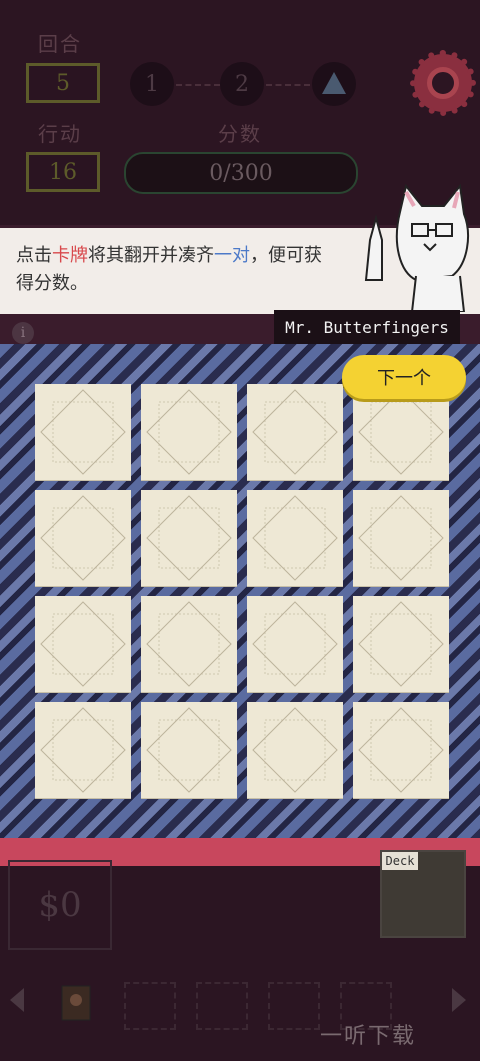 This screenshot has height=1061, width=480. I want to click on text-part: 将其翻开并凑齐, so click(151, 255).